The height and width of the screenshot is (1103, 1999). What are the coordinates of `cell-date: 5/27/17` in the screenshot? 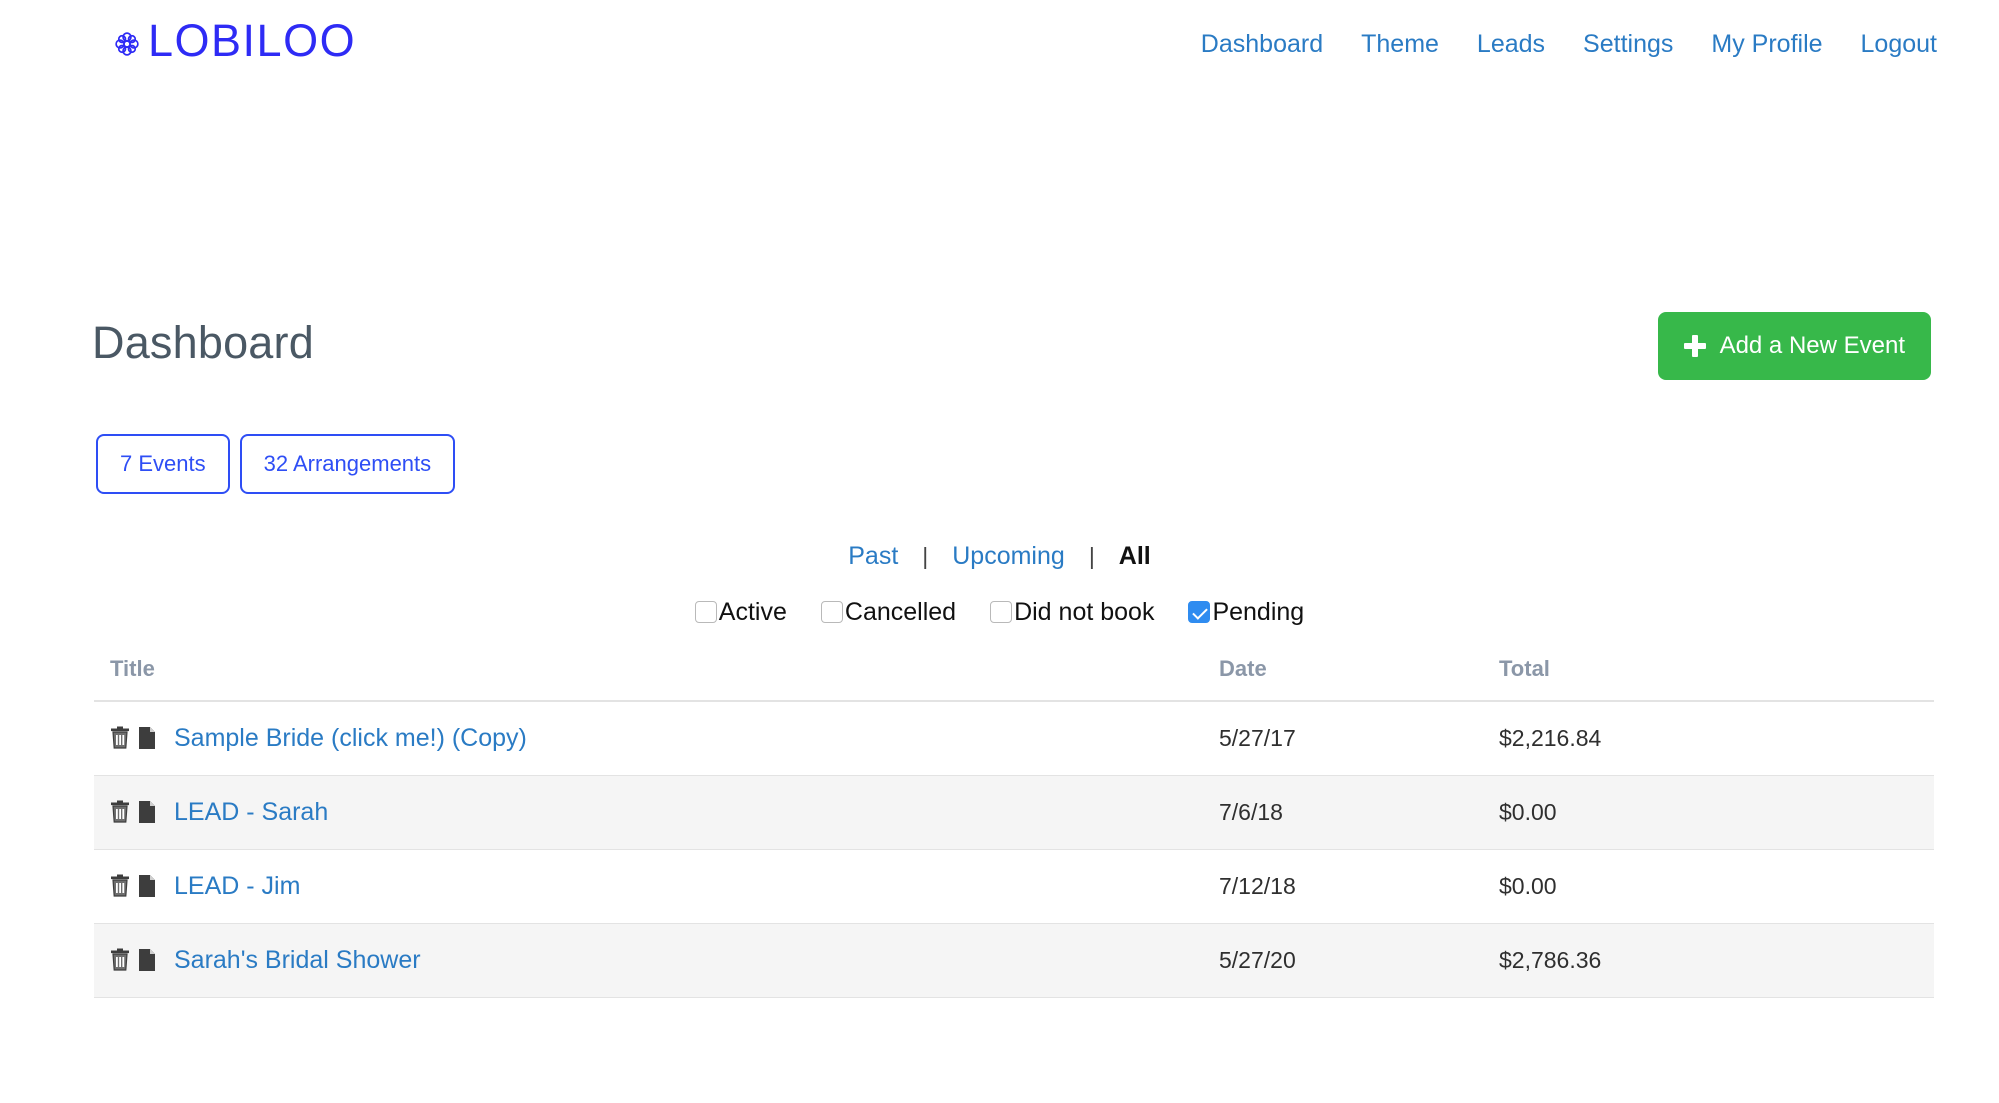 It's located at (1359, 738).